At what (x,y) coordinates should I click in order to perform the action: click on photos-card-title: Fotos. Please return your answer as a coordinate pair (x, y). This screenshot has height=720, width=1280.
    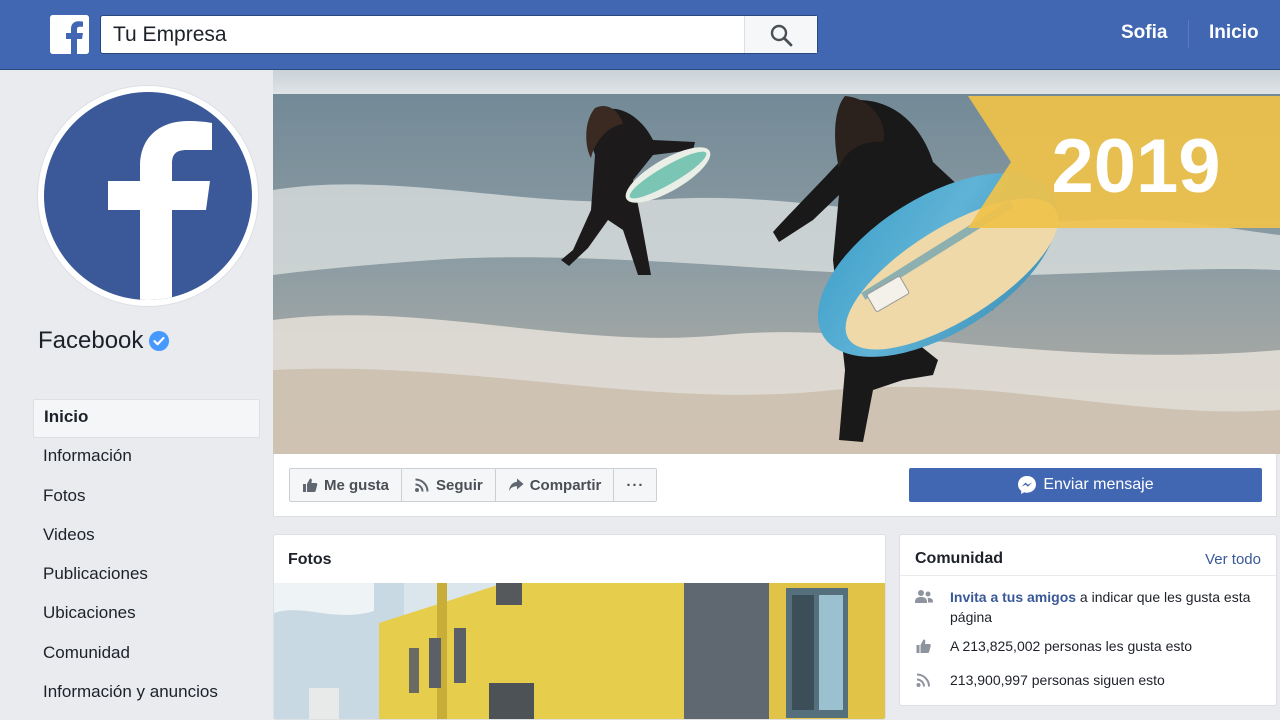
    Looking at the image, I should click on (310, 560).